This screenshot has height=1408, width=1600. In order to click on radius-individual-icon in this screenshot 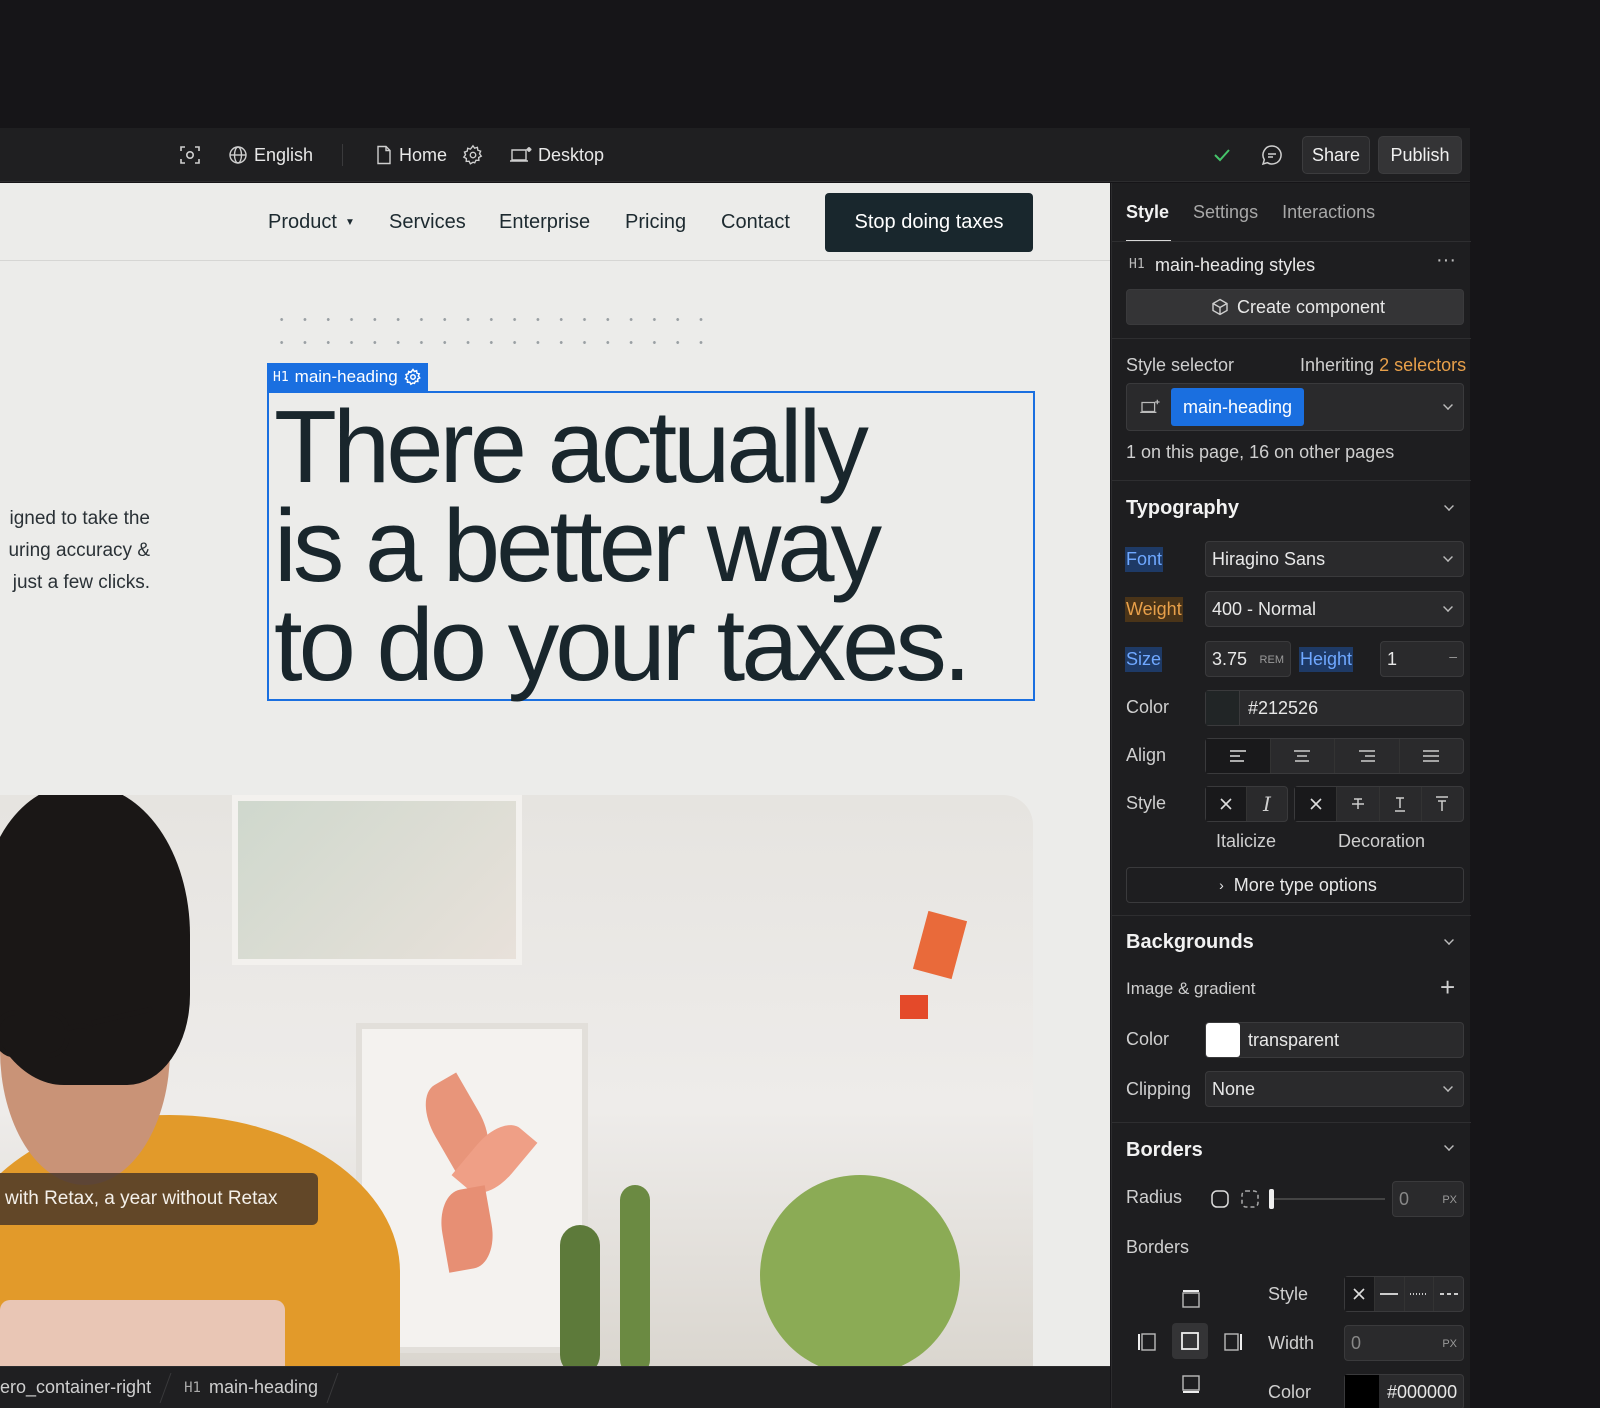, I will do `click(1250, 1201)`.